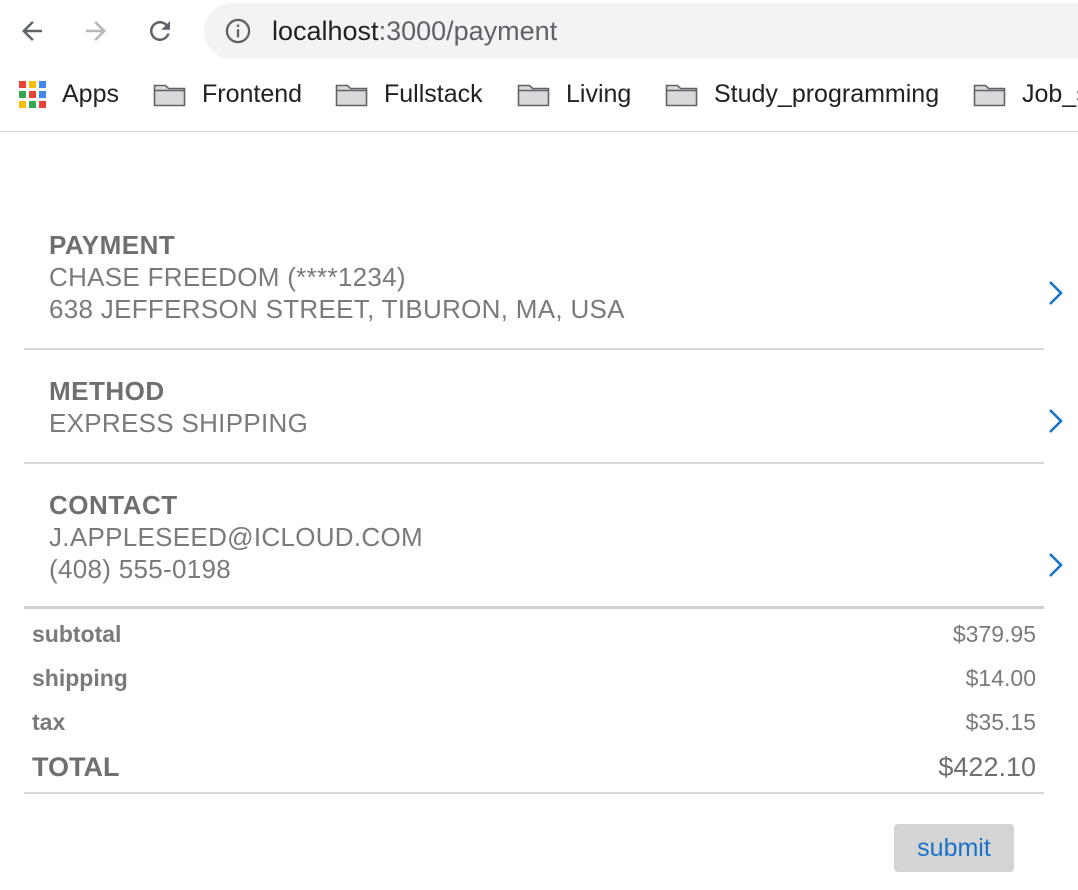 This screenshot has height=890, width=1078. Describe the element at coordinates (80, 678) in the screenshot. I see `shipping-label: shipping` at that location.